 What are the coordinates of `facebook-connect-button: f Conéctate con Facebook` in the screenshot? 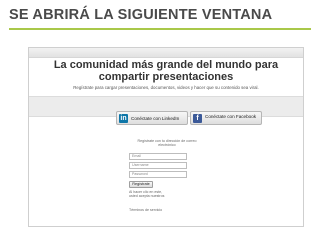 It's located at (226, 118).